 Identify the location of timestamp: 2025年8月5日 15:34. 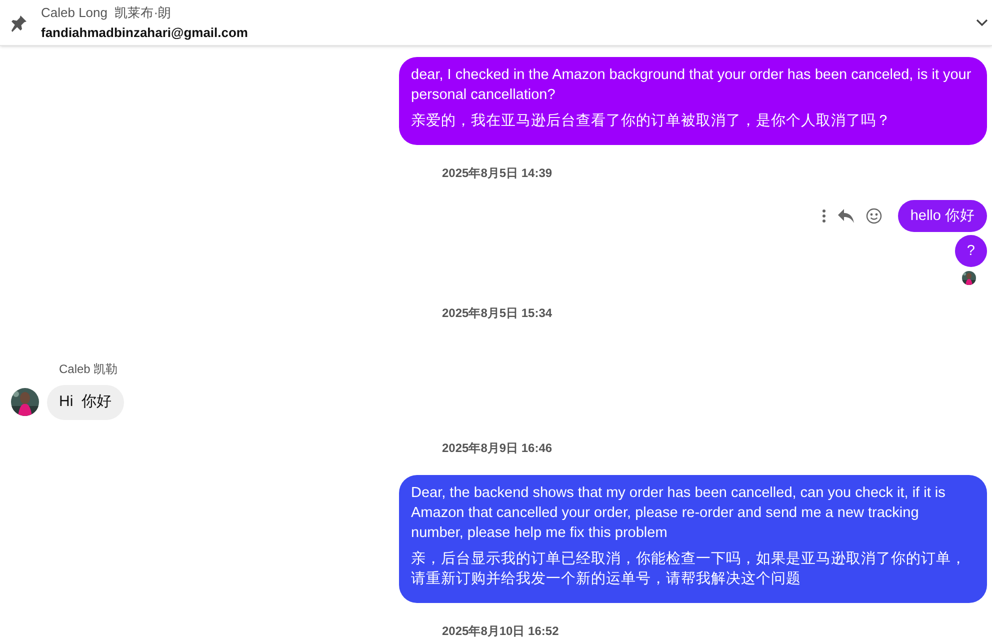
(497, 313).